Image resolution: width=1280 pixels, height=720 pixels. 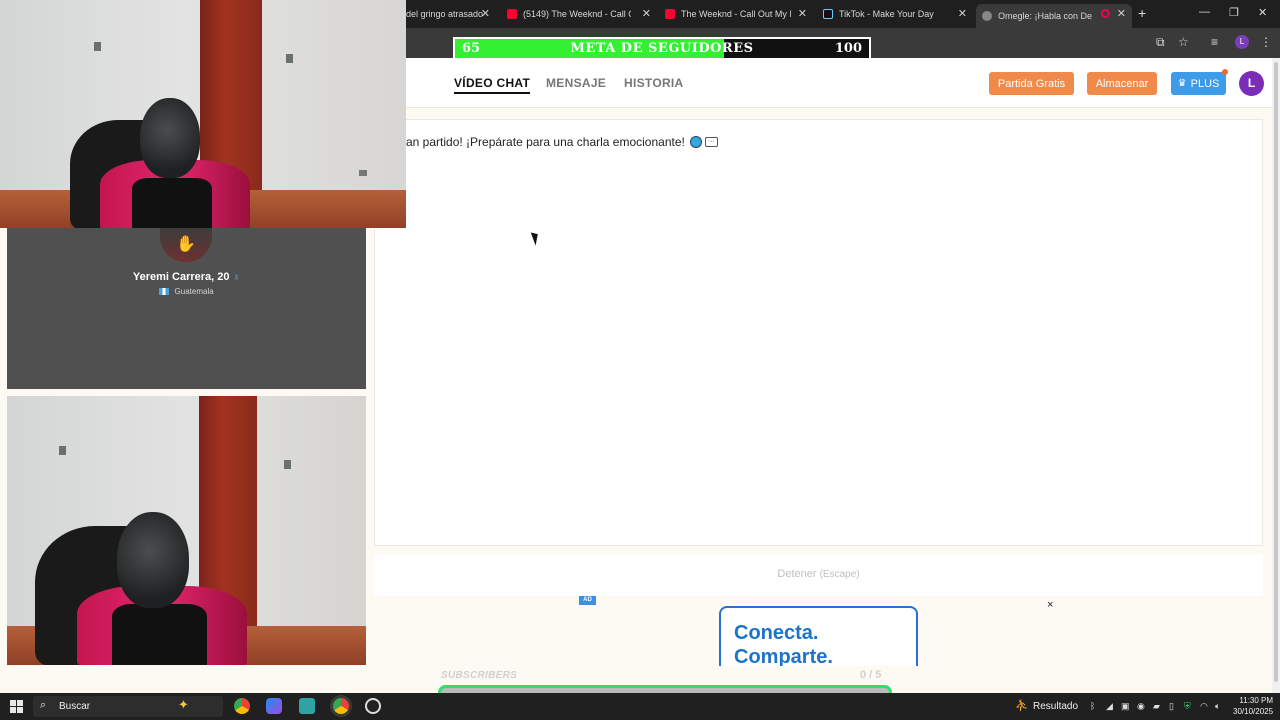 I want to click on copilot-app-icon, so click(x=274, y=706).